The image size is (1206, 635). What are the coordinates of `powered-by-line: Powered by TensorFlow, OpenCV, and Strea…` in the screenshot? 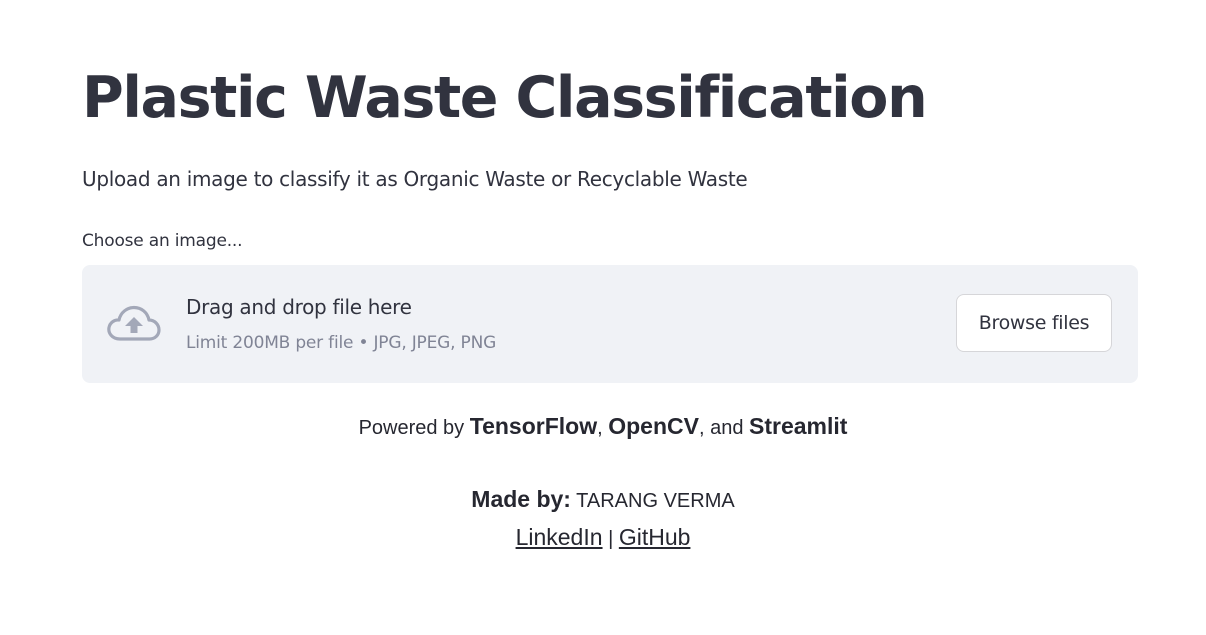 It's located at (603, 427).